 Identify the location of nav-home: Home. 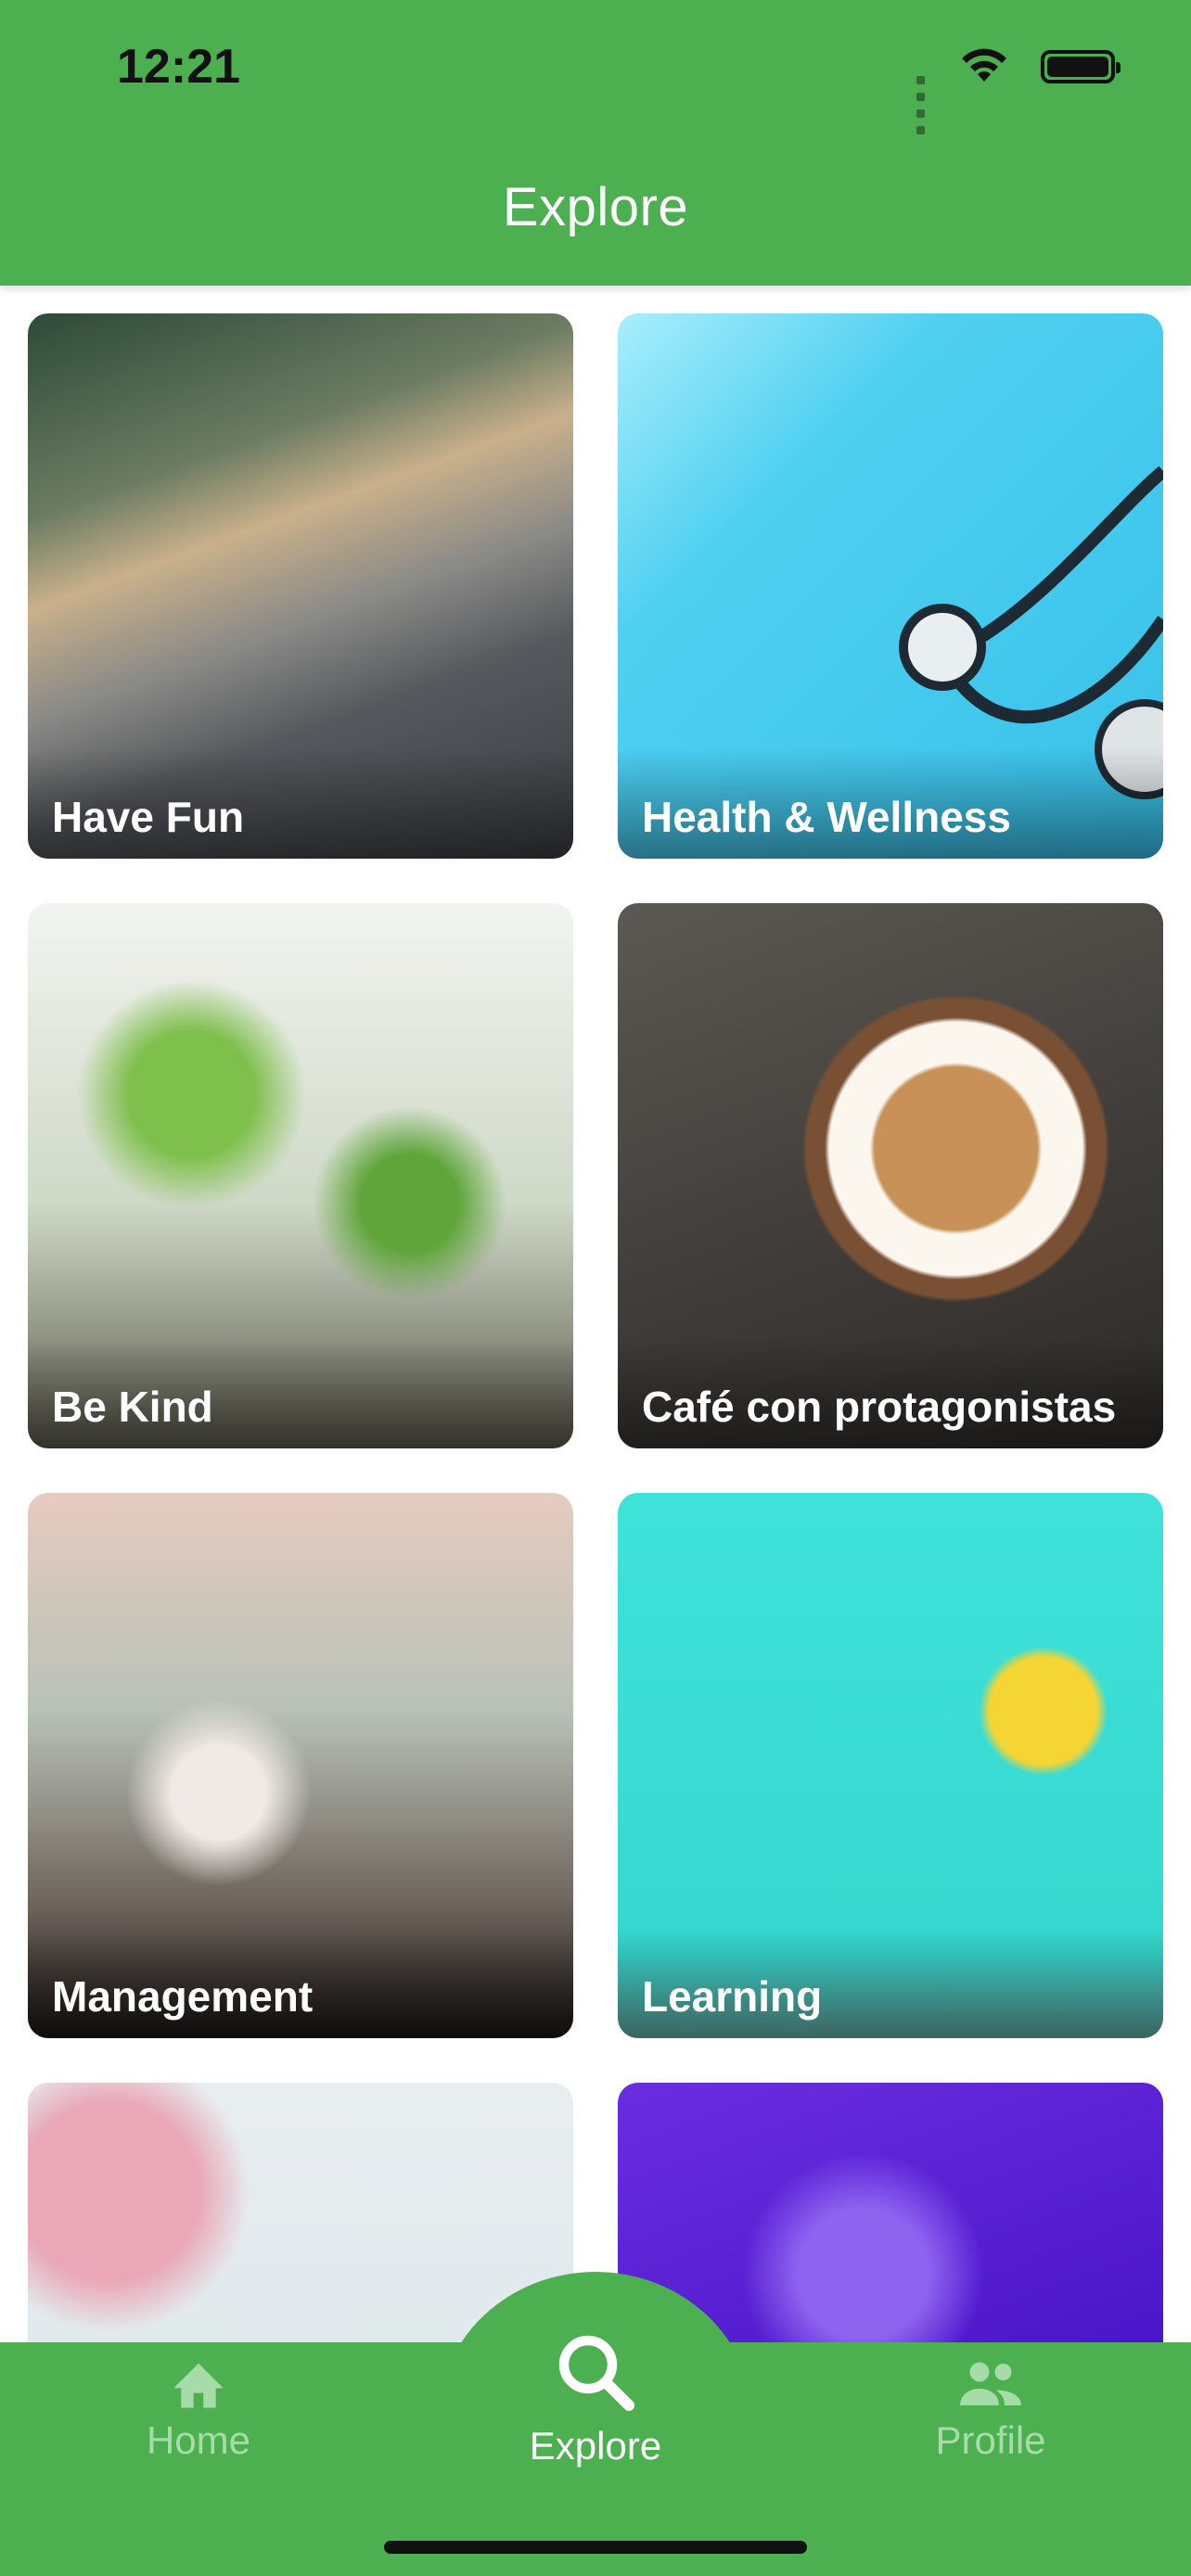
(198, 2420).